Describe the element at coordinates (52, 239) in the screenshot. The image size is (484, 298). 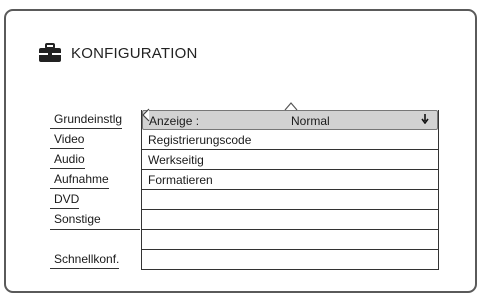
I see `menu-item-empty` at that location.